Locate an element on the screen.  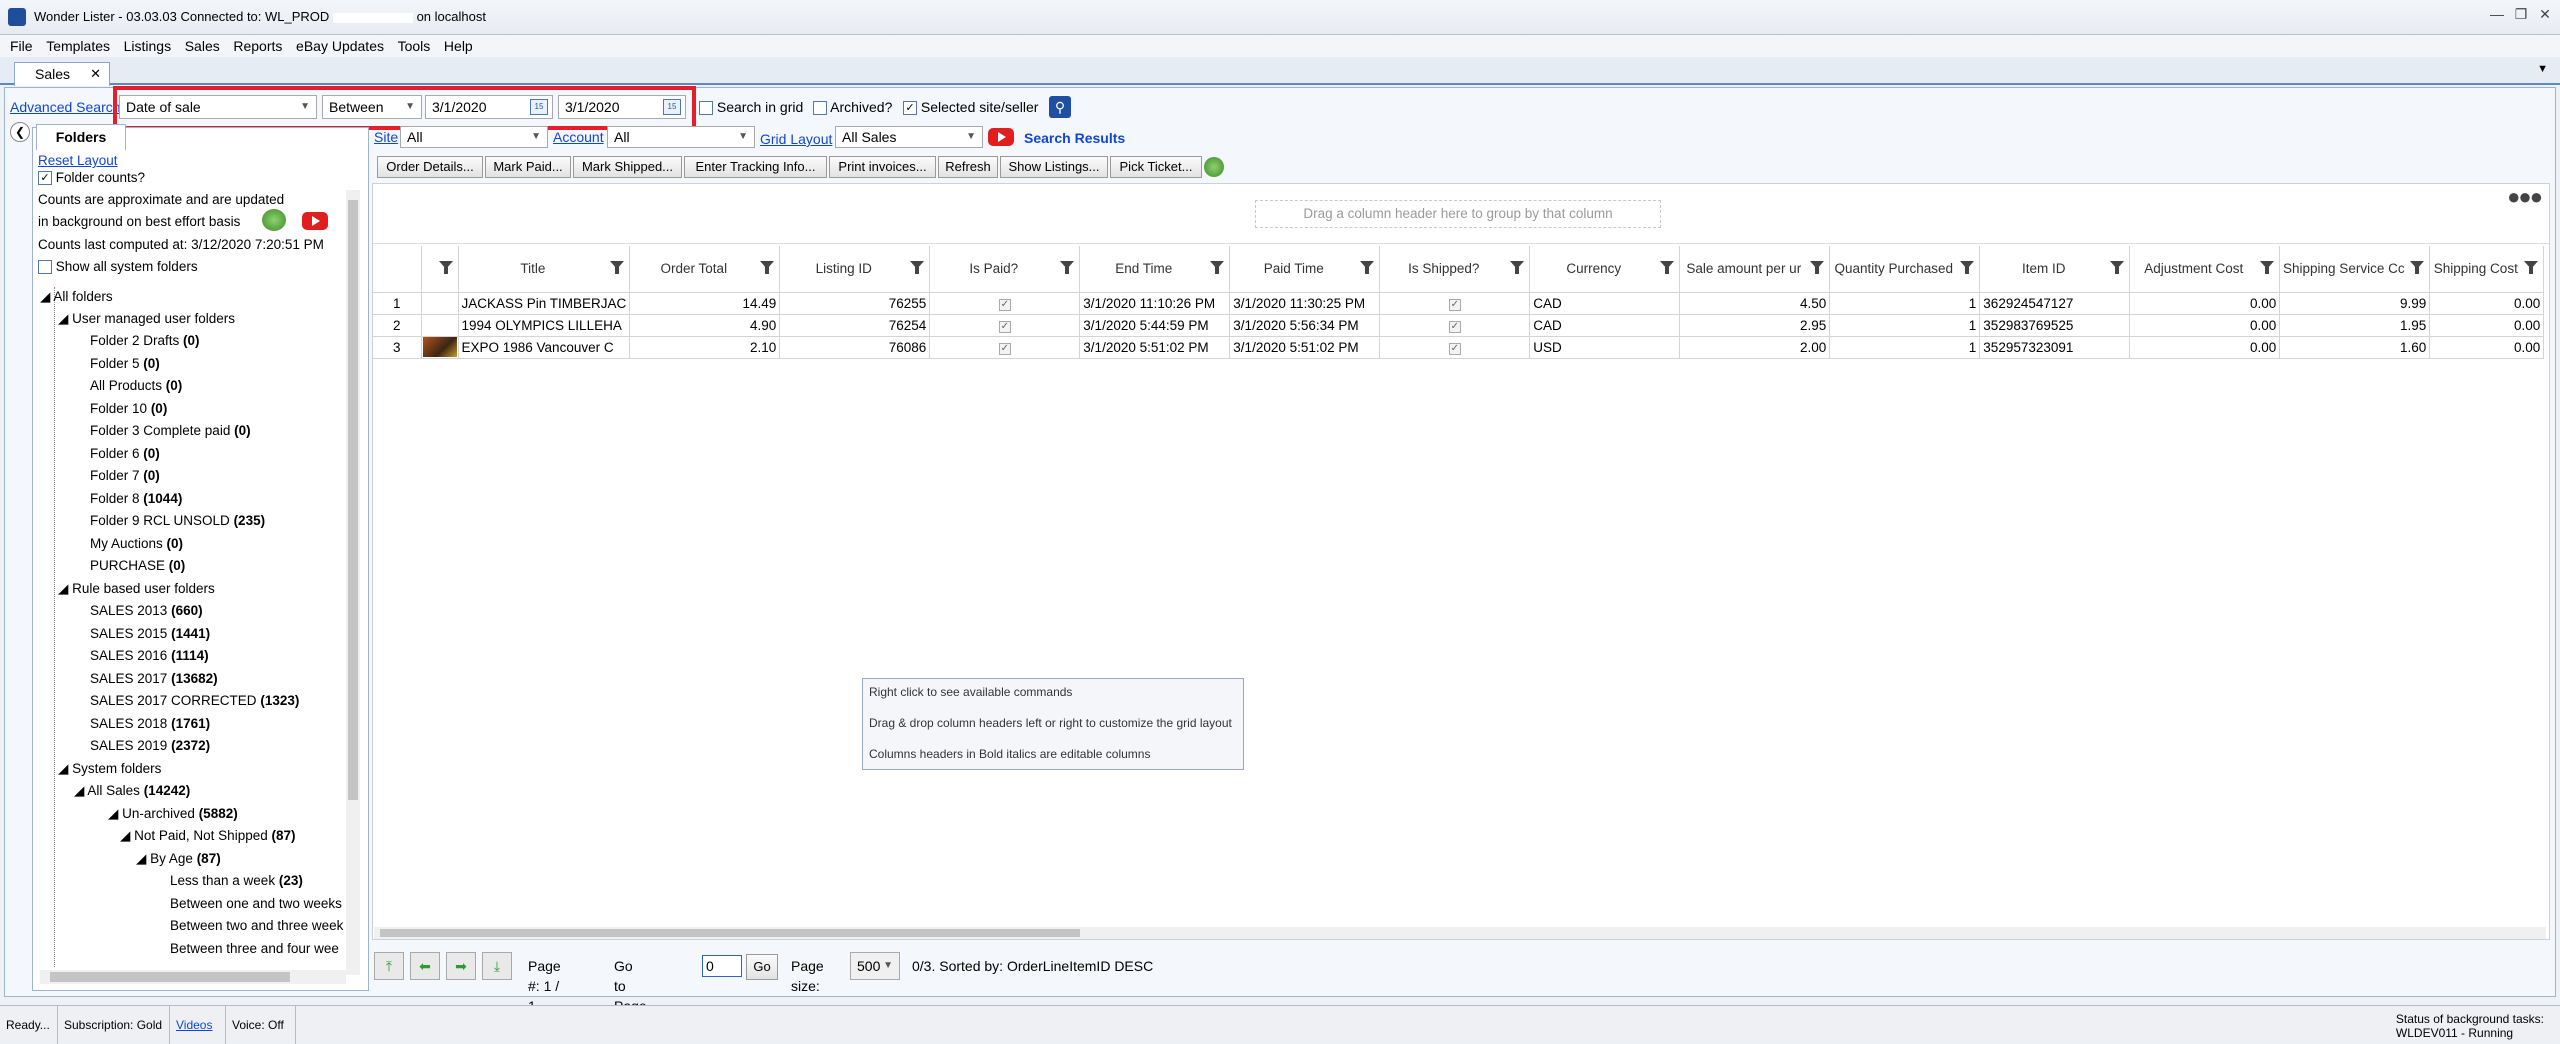
archived-checkbox is located at coordinates (820, 108).